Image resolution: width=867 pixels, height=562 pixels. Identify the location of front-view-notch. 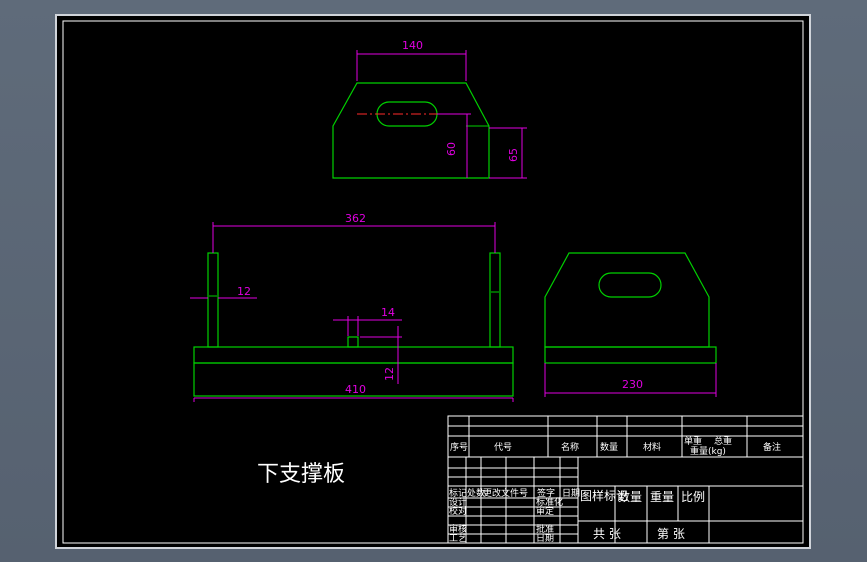
(353, 342).